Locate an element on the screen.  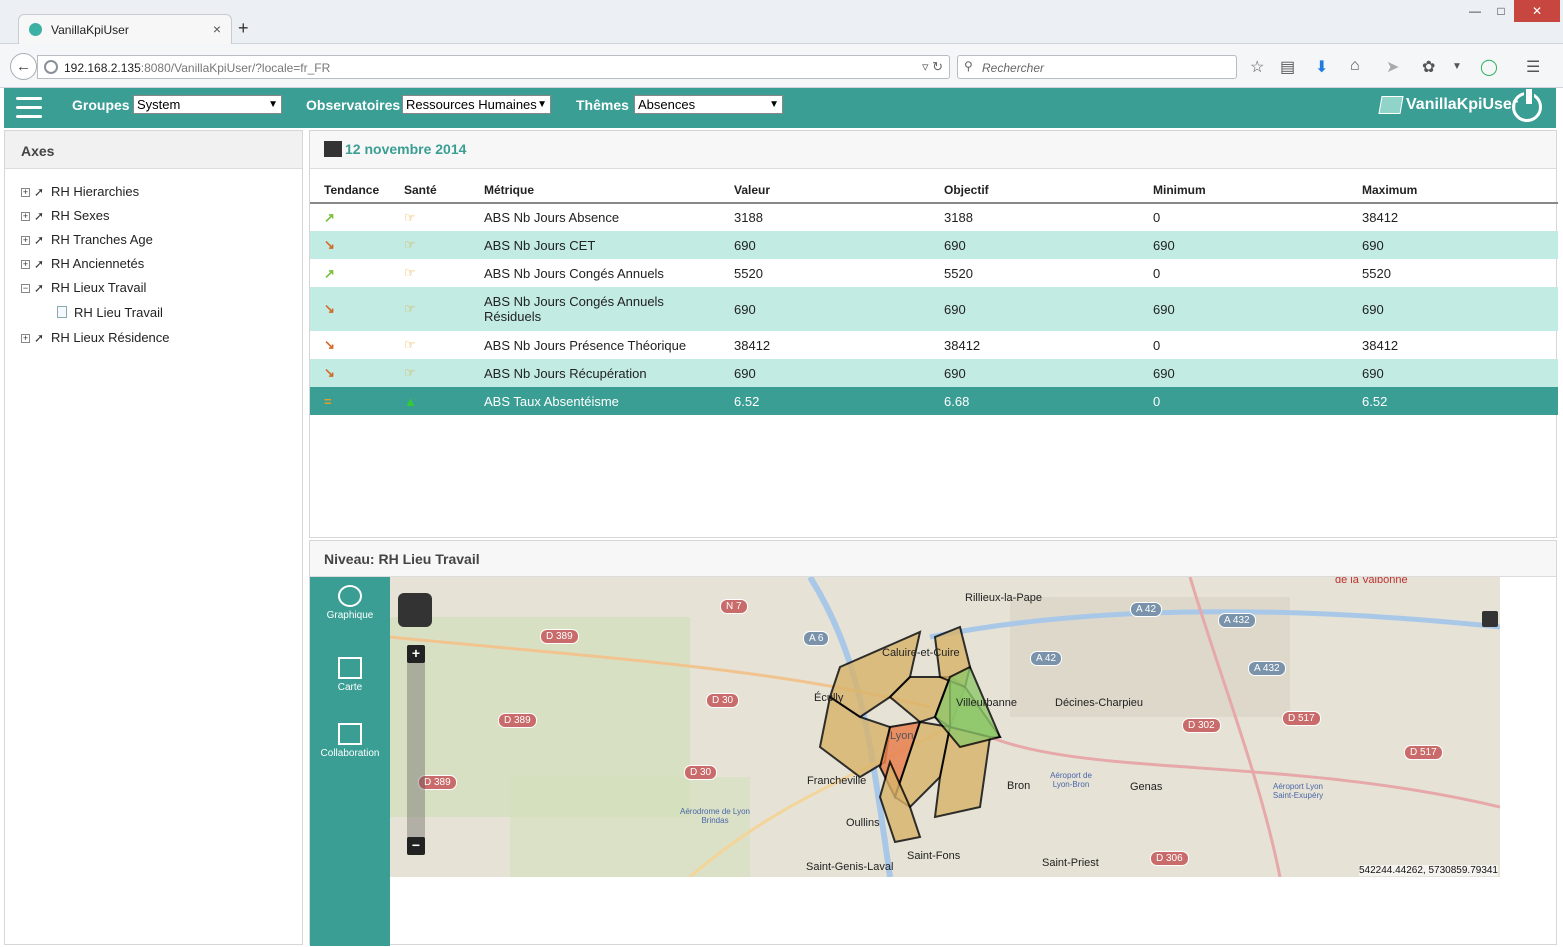
tab-close-icon: × is located at coordinates (217, 29).